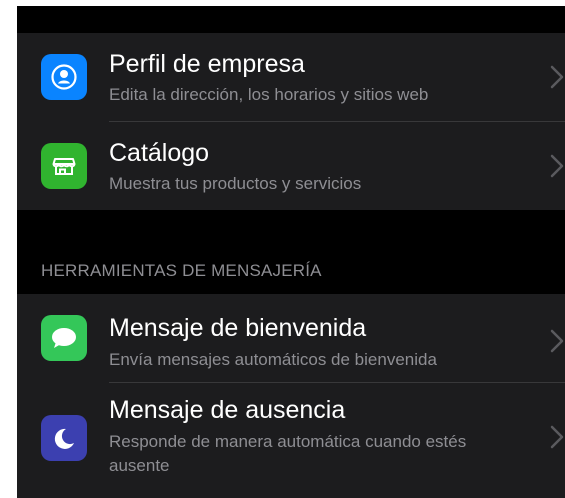 The image size is (565, 498). Describe the element at coordinates (159, 153) in the screenshot. I see `catalog-title: Catálogo` at that location.